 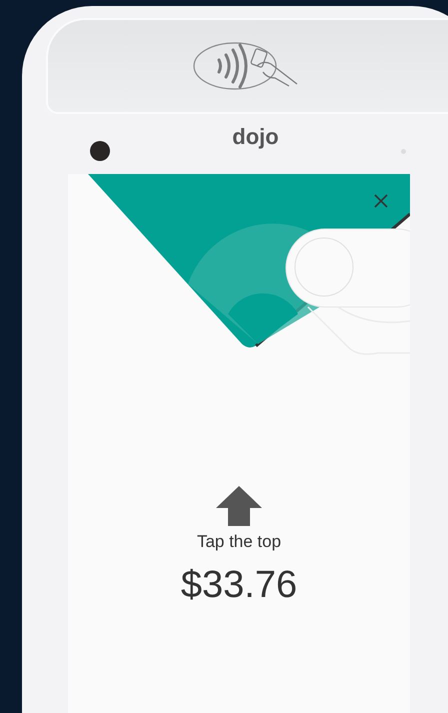 What do you see at coordinates (239, 506) in the screenshot?
I see `up-arrow-icon` at bounding box center [239, 506].